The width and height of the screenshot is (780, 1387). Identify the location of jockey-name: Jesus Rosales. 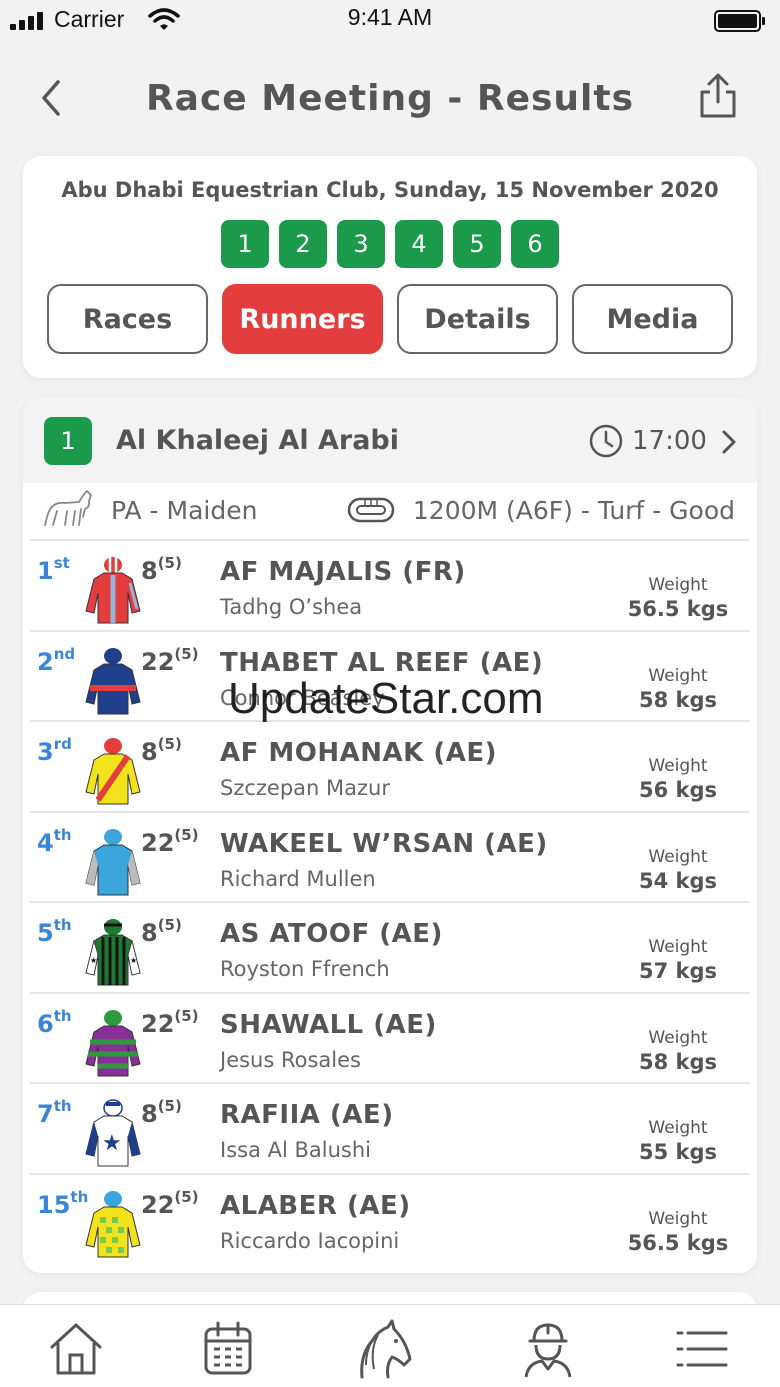
(290, 1059).